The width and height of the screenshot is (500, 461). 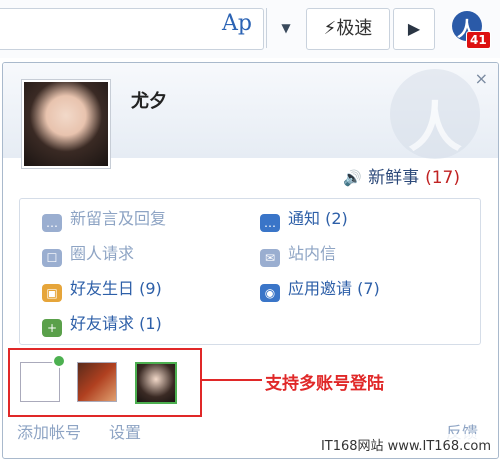 I want to click on chevron-down-icon: ▼, so click(x=286, y=28).